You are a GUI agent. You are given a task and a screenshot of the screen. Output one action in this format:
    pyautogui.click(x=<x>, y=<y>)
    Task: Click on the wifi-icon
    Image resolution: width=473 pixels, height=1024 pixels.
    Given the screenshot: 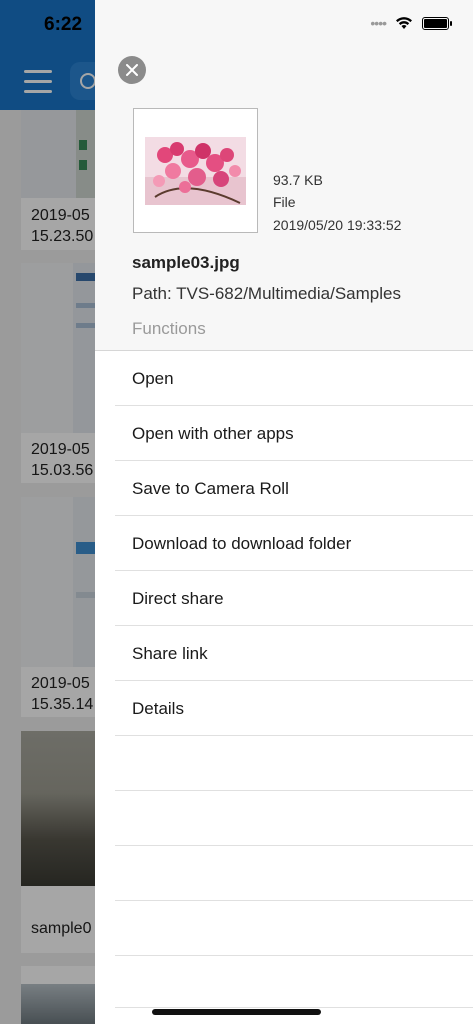 What is the action you would take?
    pyautogui.click(x=404, y=23)
    